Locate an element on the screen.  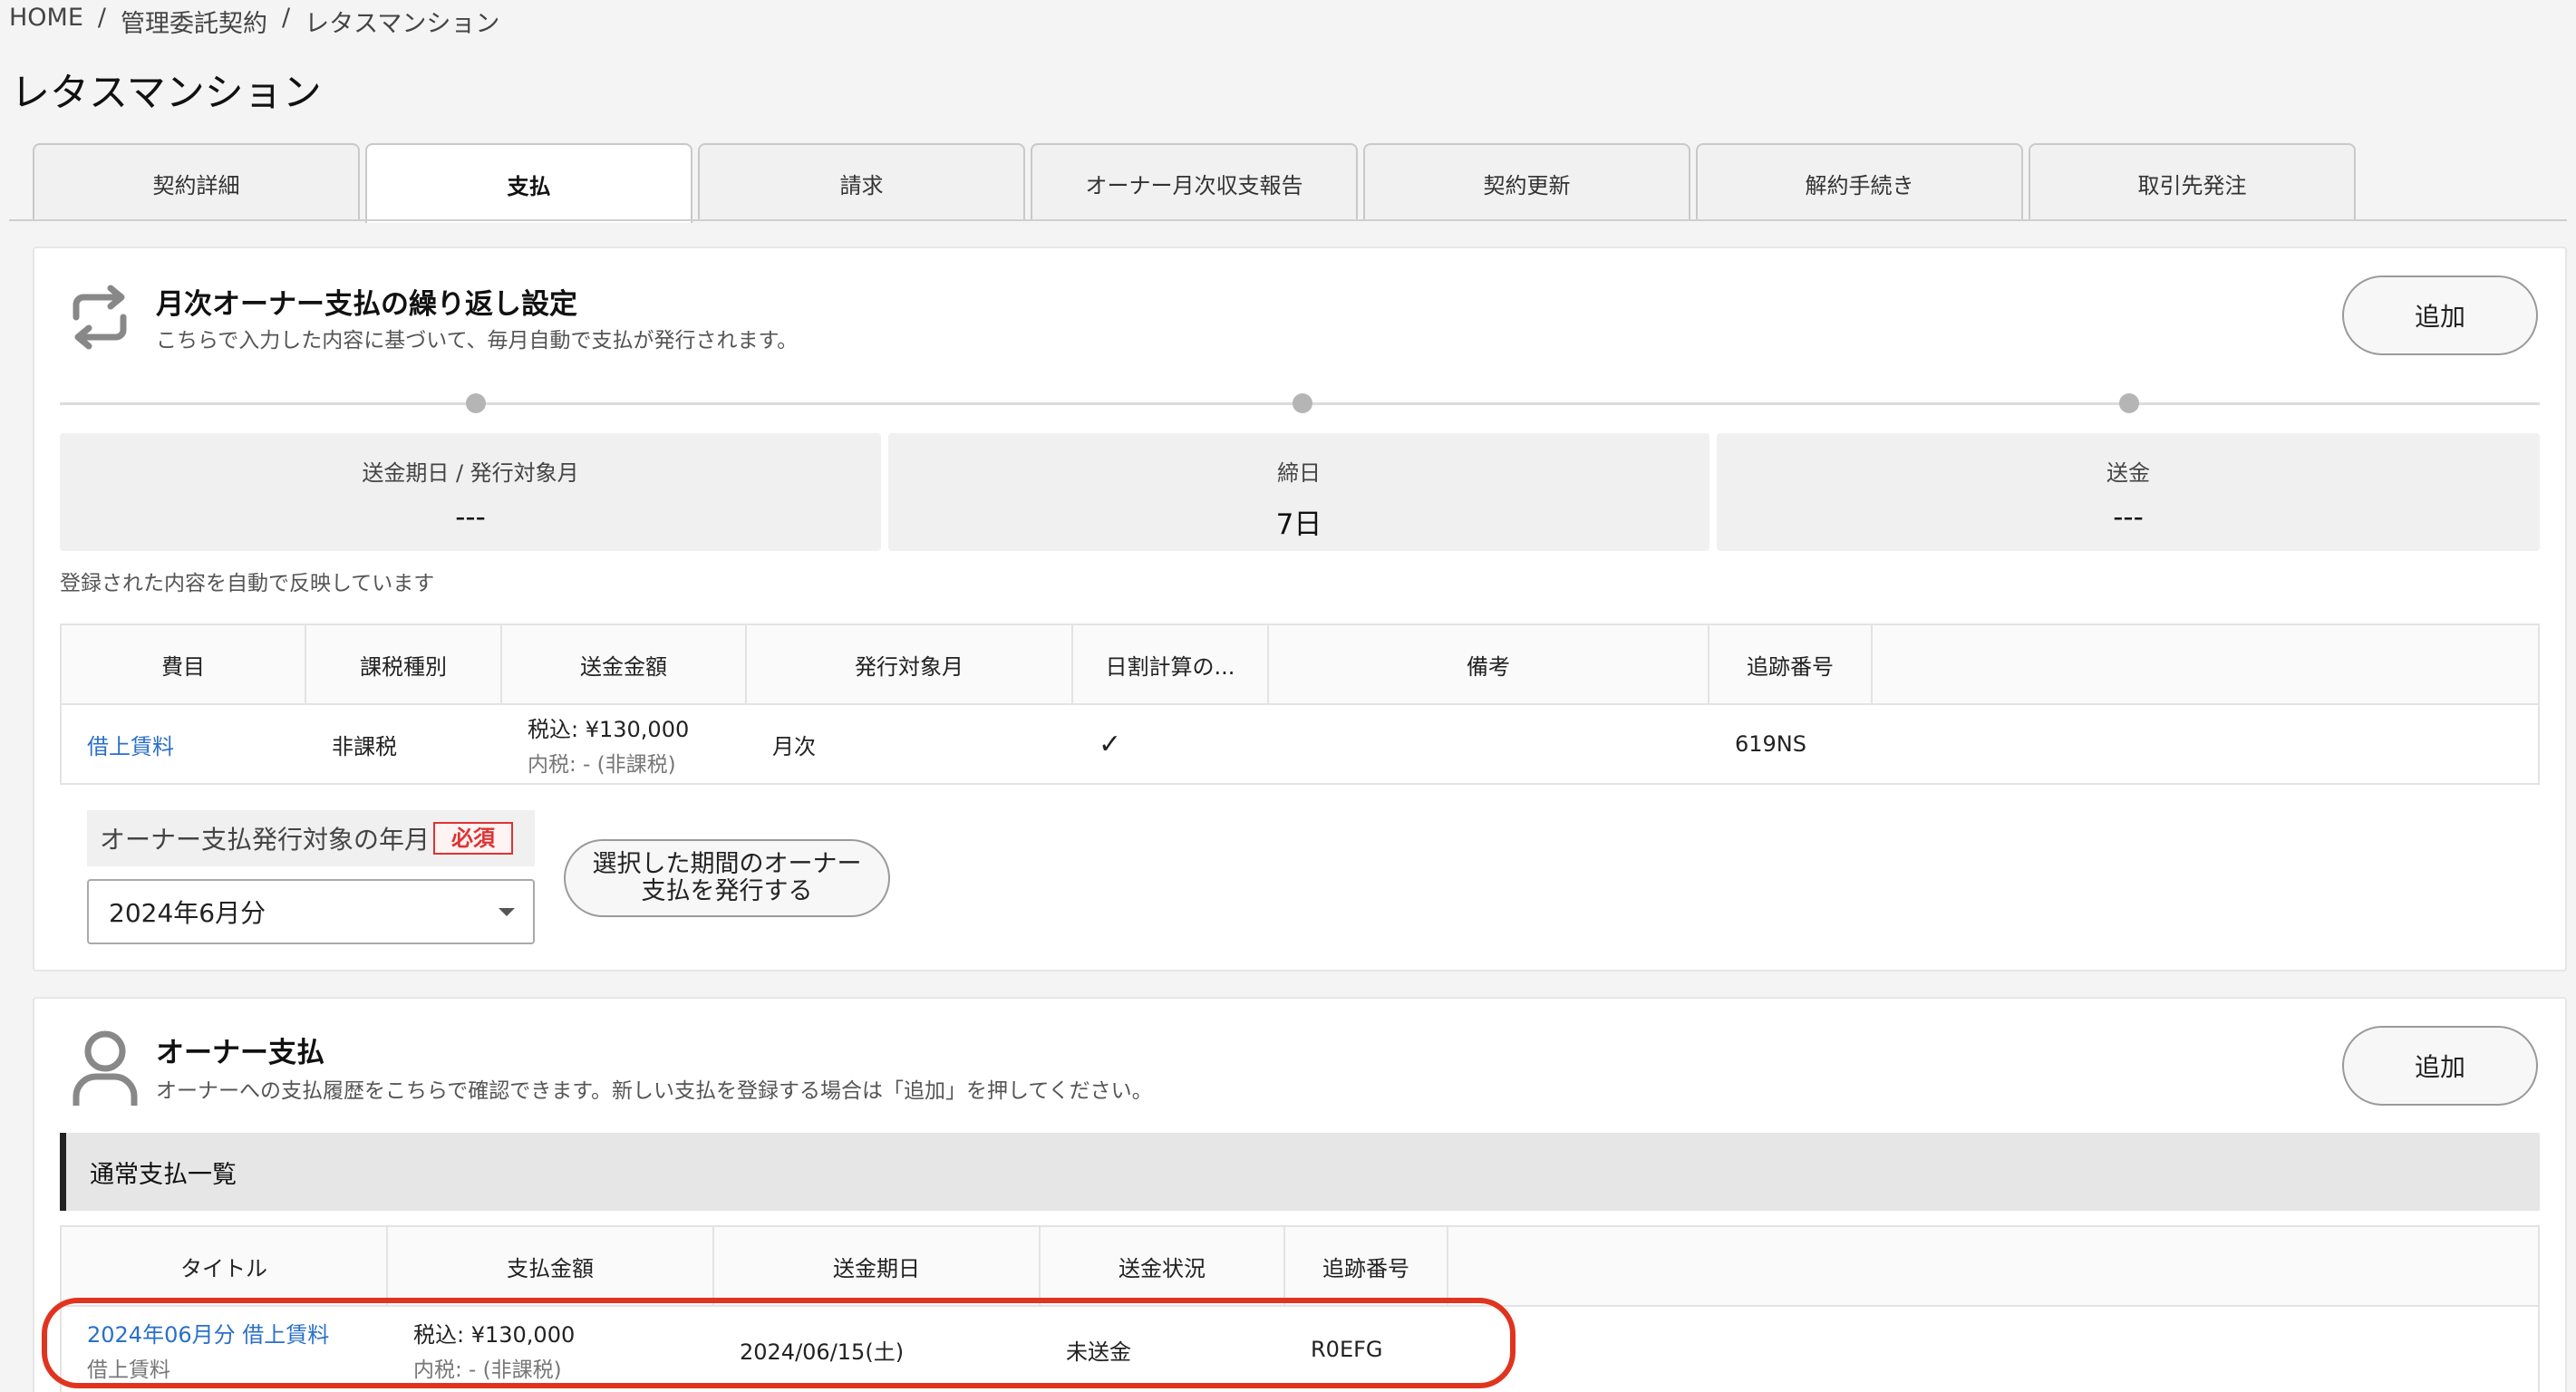
tab-owner-monthly-report: オーナー月次収支報告 is located at coordinates (1194, 182).